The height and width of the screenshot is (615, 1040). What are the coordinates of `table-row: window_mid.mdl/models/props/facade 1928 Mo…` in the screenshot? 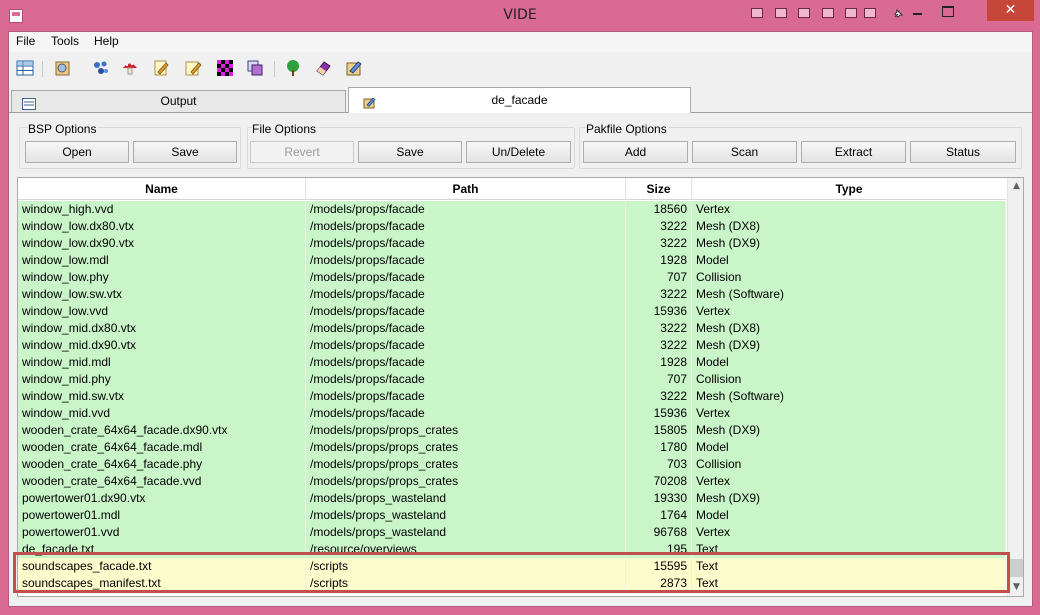 It's located at (512, 362).